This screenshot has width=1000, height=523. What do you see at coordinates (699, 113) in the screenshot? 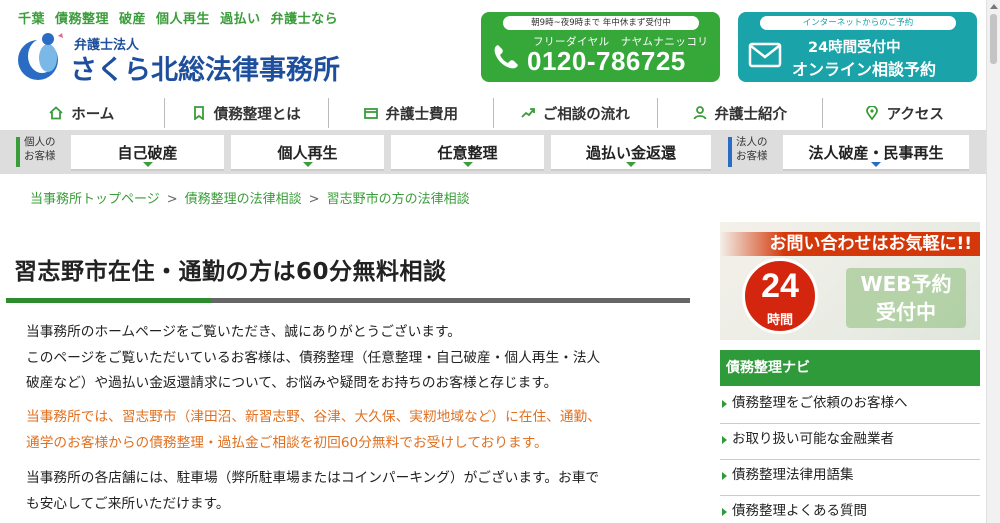
I see `person-icon` at bounding box center [699, 113].